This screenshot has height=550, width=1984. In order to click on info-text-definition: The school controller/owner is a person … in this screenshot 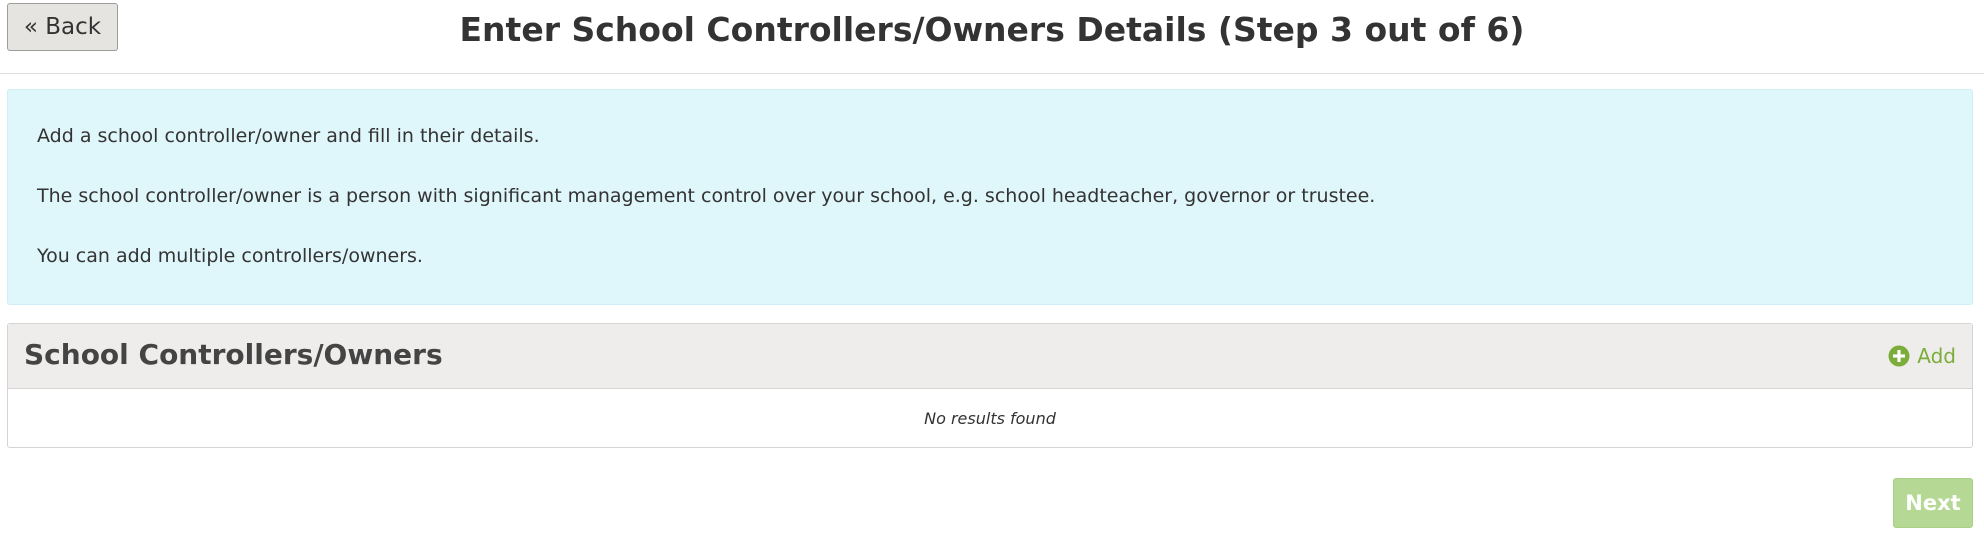, I will do `click(706, 196)`.